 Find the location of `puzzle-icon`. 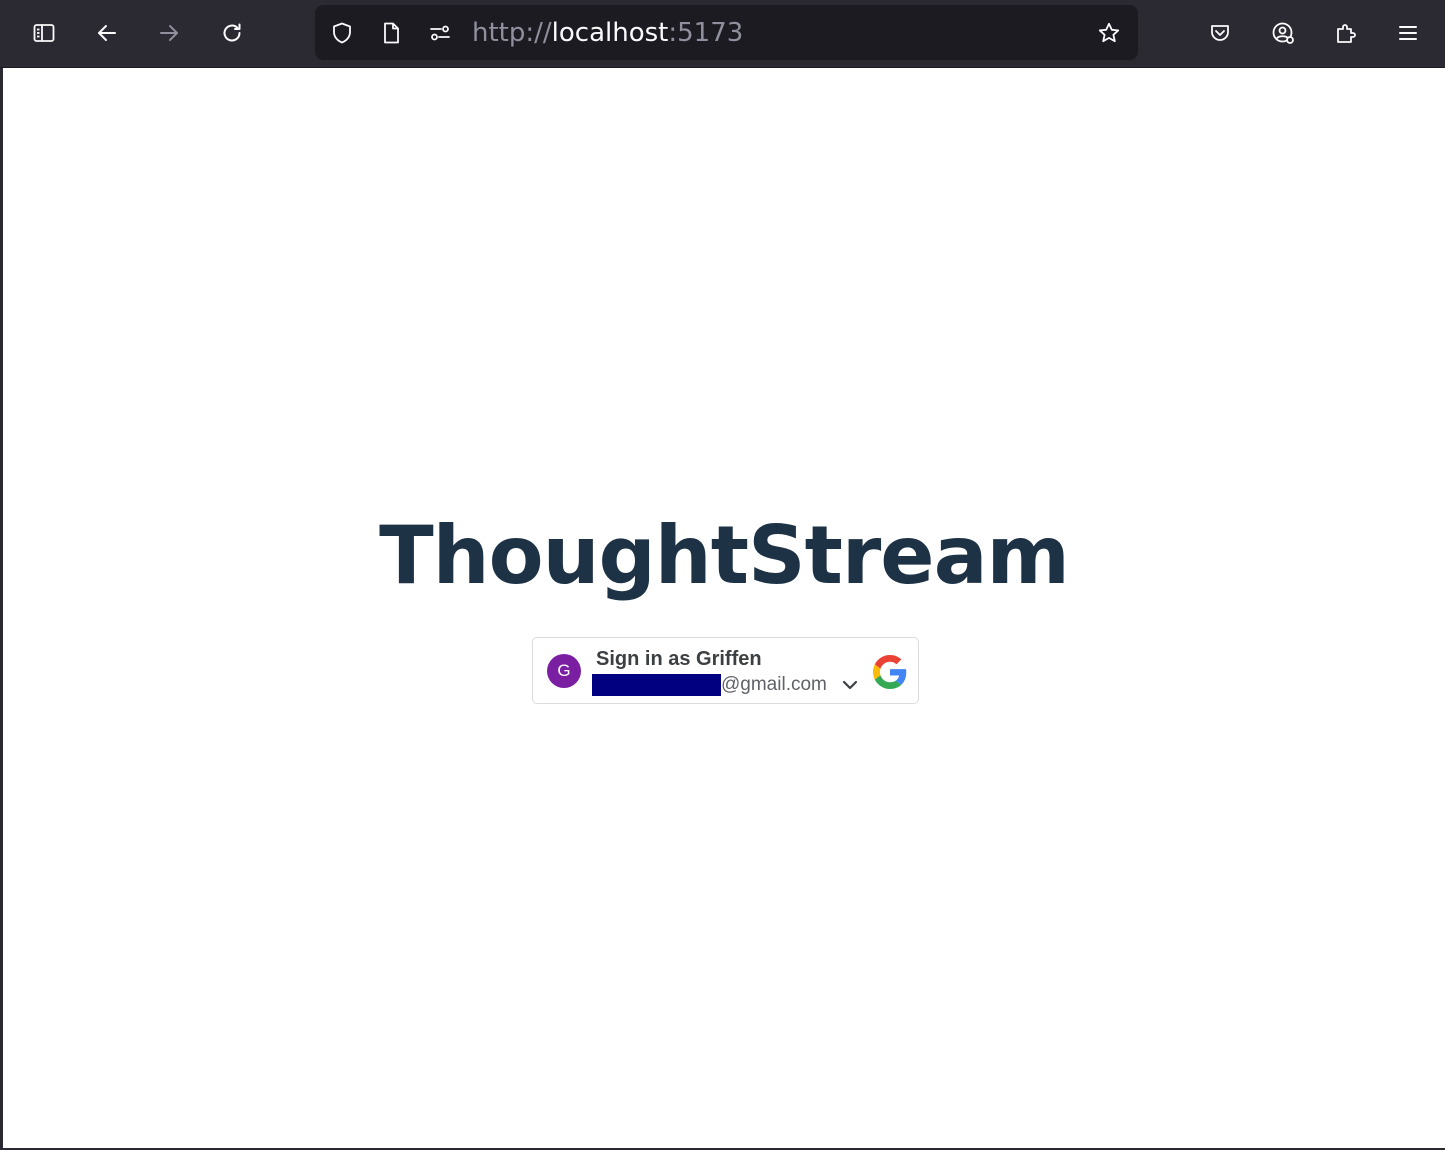

puzzle-icon is located at coordinates (1346, 33).